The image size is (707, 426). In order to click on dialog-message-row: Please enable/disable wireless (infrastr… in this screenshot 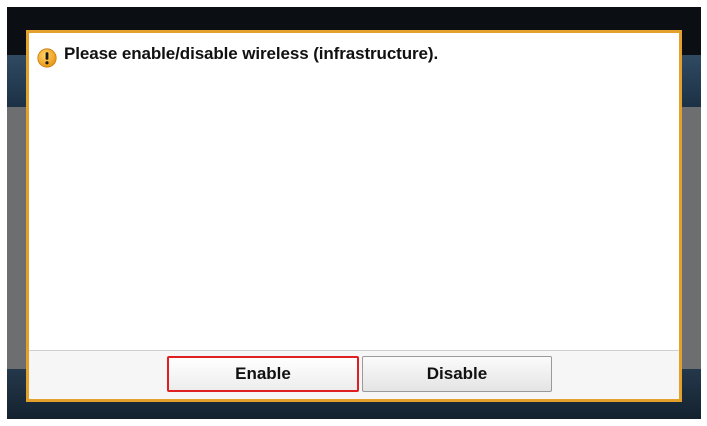, I will do `click(237, 55)`.